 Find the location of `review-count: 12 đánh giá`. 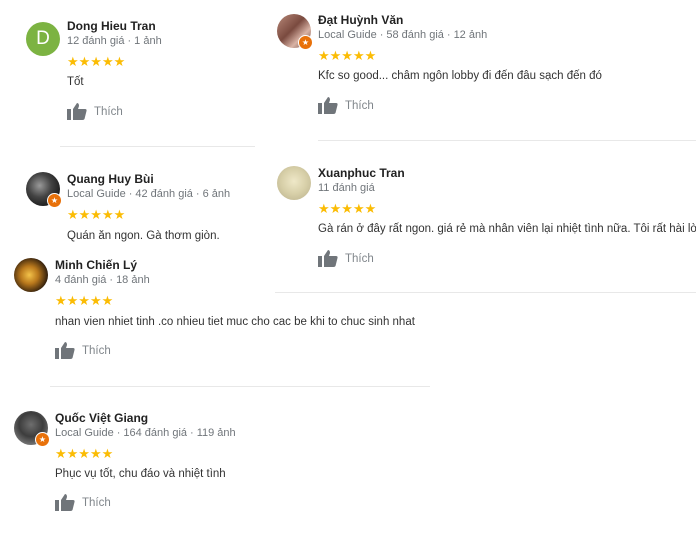

review-count: 12 đánh giá is located at coordinates (96, 41).